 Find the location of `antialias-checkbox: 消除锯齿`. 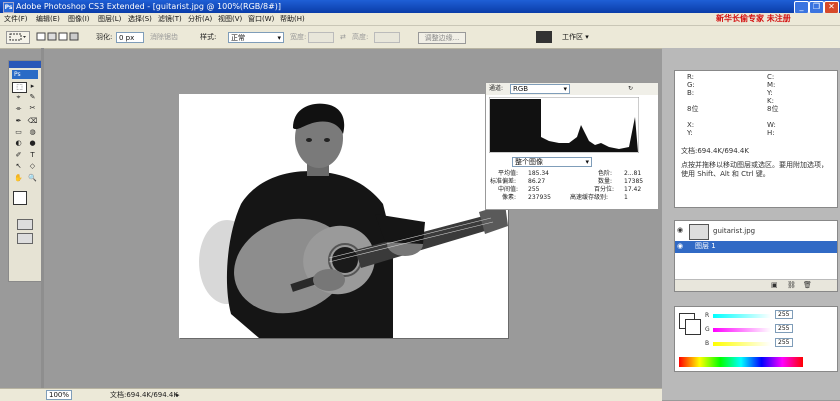

antialias-checkbox: 消除锯齿 is located at coordinates (164, 37).